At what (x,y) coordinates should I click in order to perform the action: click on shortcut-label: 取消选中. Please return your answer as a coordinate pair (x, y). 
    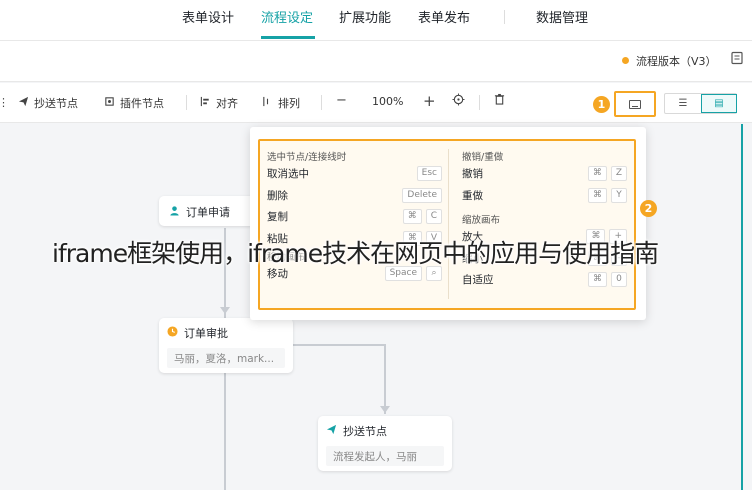
    Looking at the image, I should click on (288, 174).